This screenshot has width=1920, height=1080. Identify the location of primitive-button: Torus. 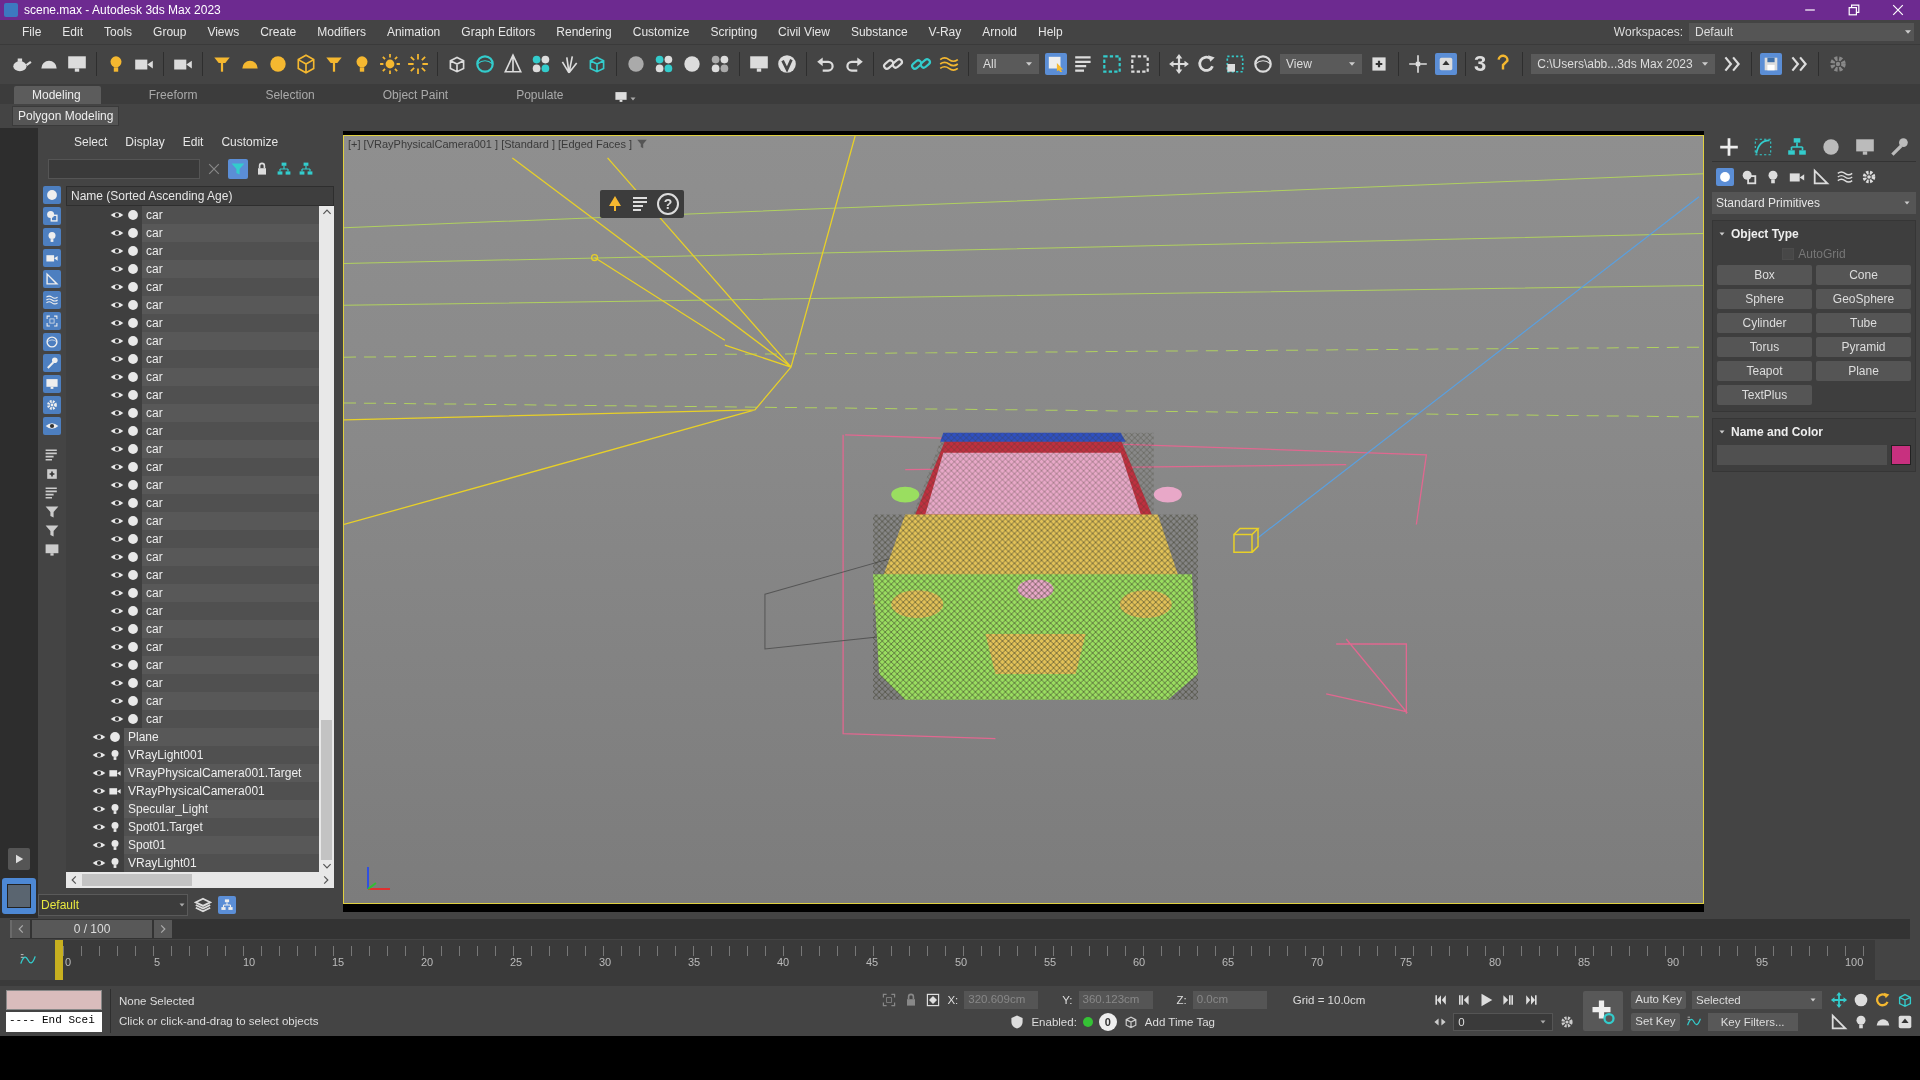
(1764, 347).